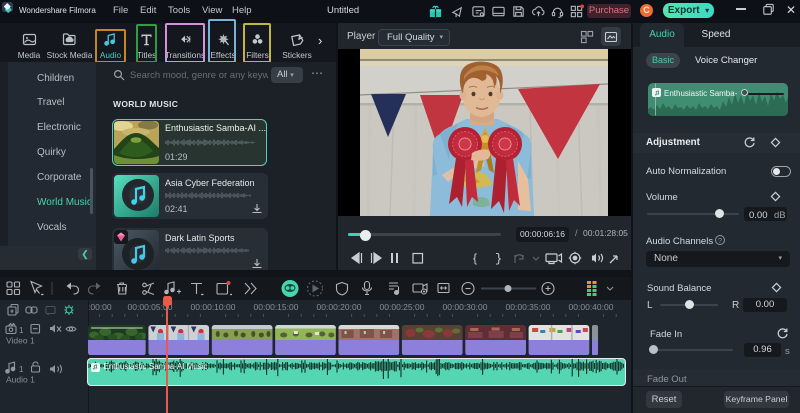 The image size is (800, 413). What do you see at coordinates (20, 341) in the screenshot?
I see `svg-text: Video 1` at bounding box center [20, 341].